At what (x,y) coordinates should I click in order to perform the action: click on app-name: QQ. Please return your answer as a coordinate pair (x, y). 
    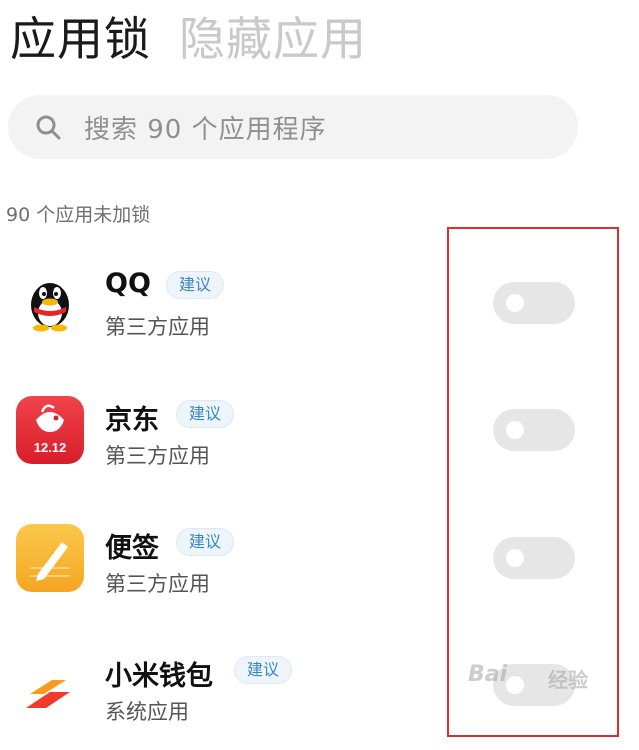
    Looking at the image, I should click on (128, 283).